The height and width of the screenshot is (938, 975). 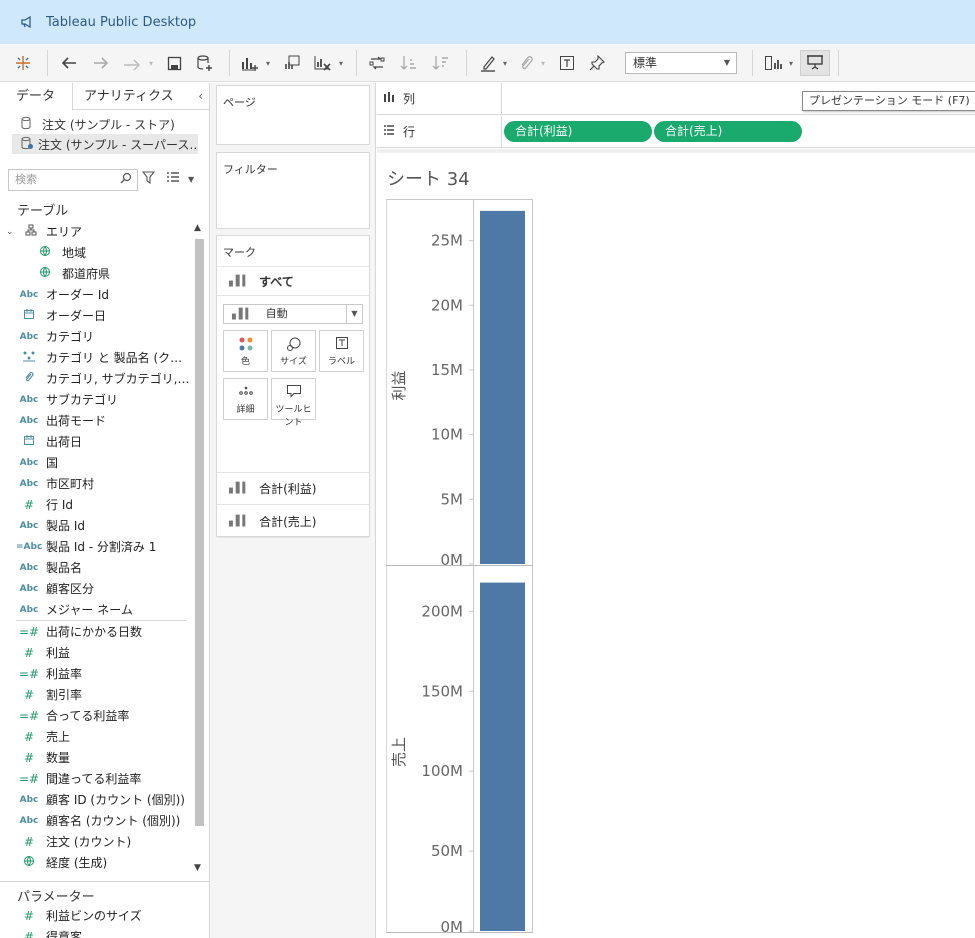 I want to click on mark-button: 詳細, so click(x=245, y=399).